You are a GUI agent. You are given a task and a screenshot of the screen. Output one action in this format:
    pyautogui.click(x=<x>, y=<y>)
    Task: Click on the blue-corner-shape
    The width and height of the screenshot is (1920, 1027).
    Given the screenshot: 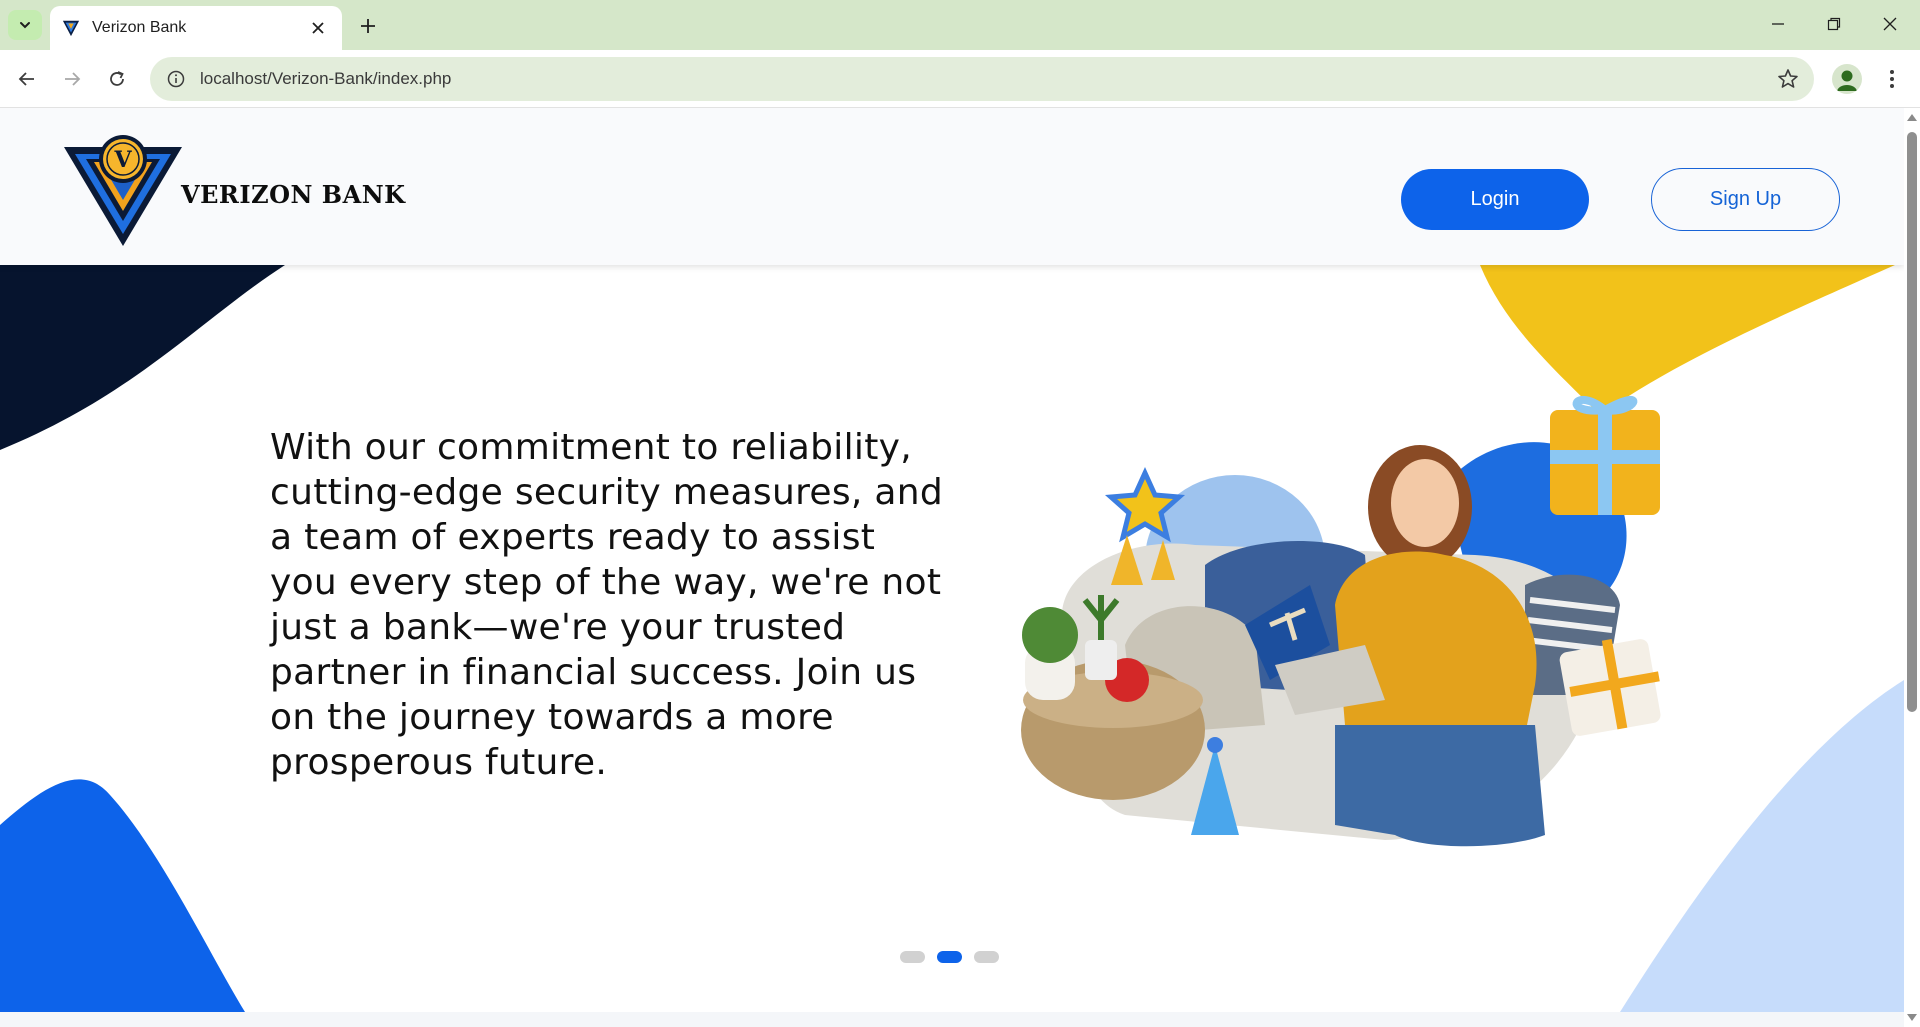 What is the action you would take?
    pyautogui.click(x=122, y=895)
    